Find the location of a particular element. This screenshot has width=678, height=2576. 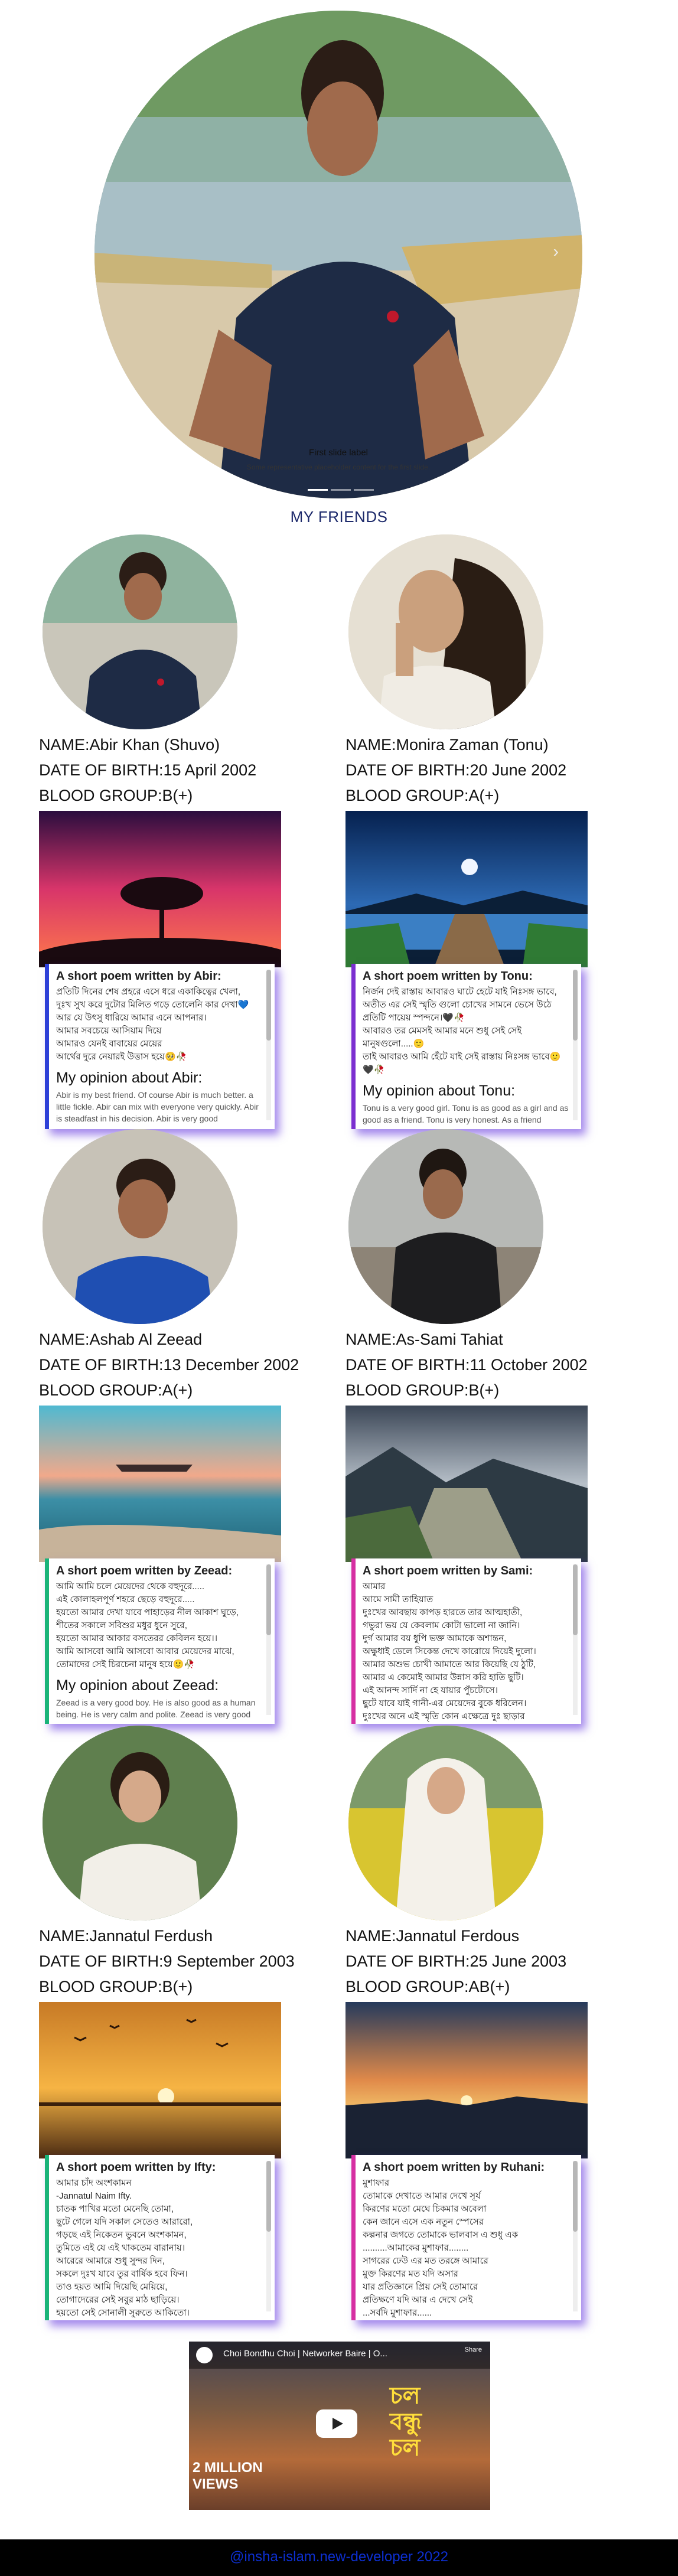

poem-line: আরেরে আমারে শুধু সুন্দর দিন, is located at coordinates (110, 2261).